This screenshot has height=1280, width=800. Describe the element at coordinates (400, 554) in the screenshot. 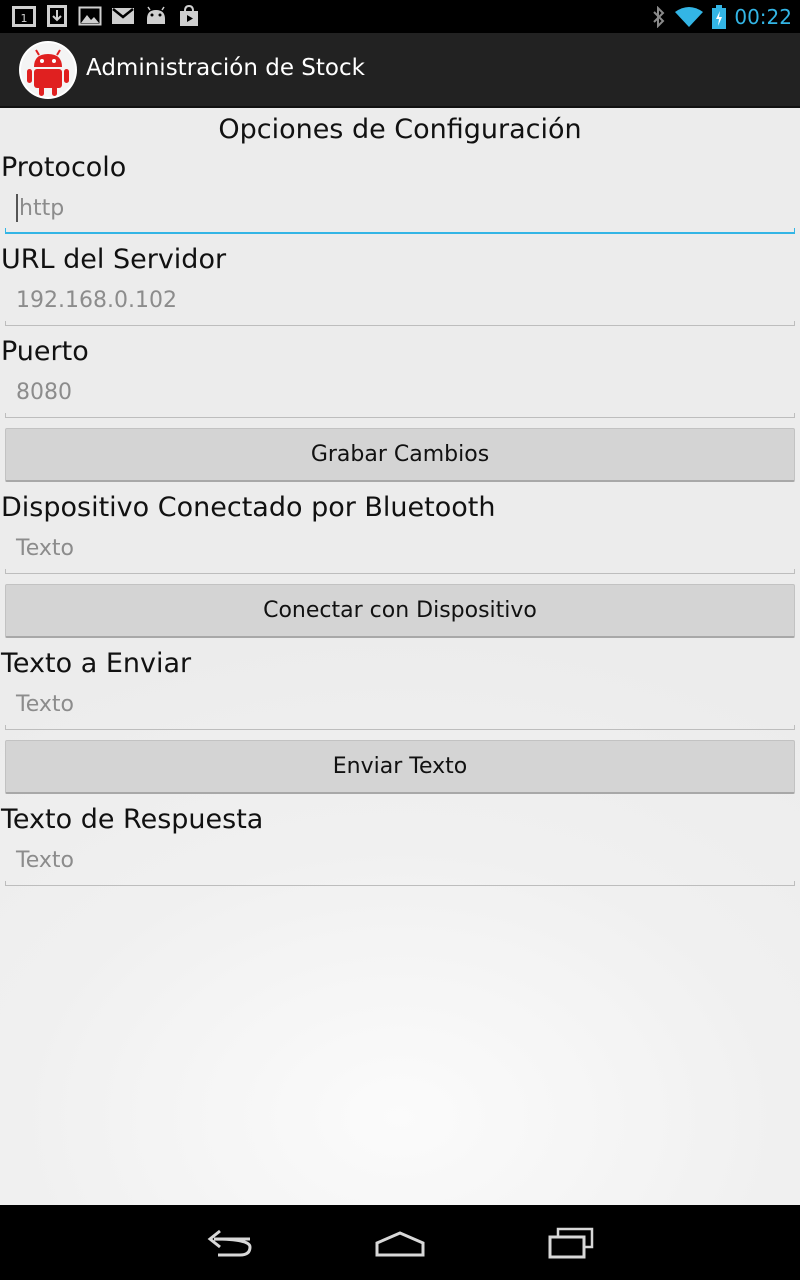

I see `bluetooth-device-input: Texto` at that location.